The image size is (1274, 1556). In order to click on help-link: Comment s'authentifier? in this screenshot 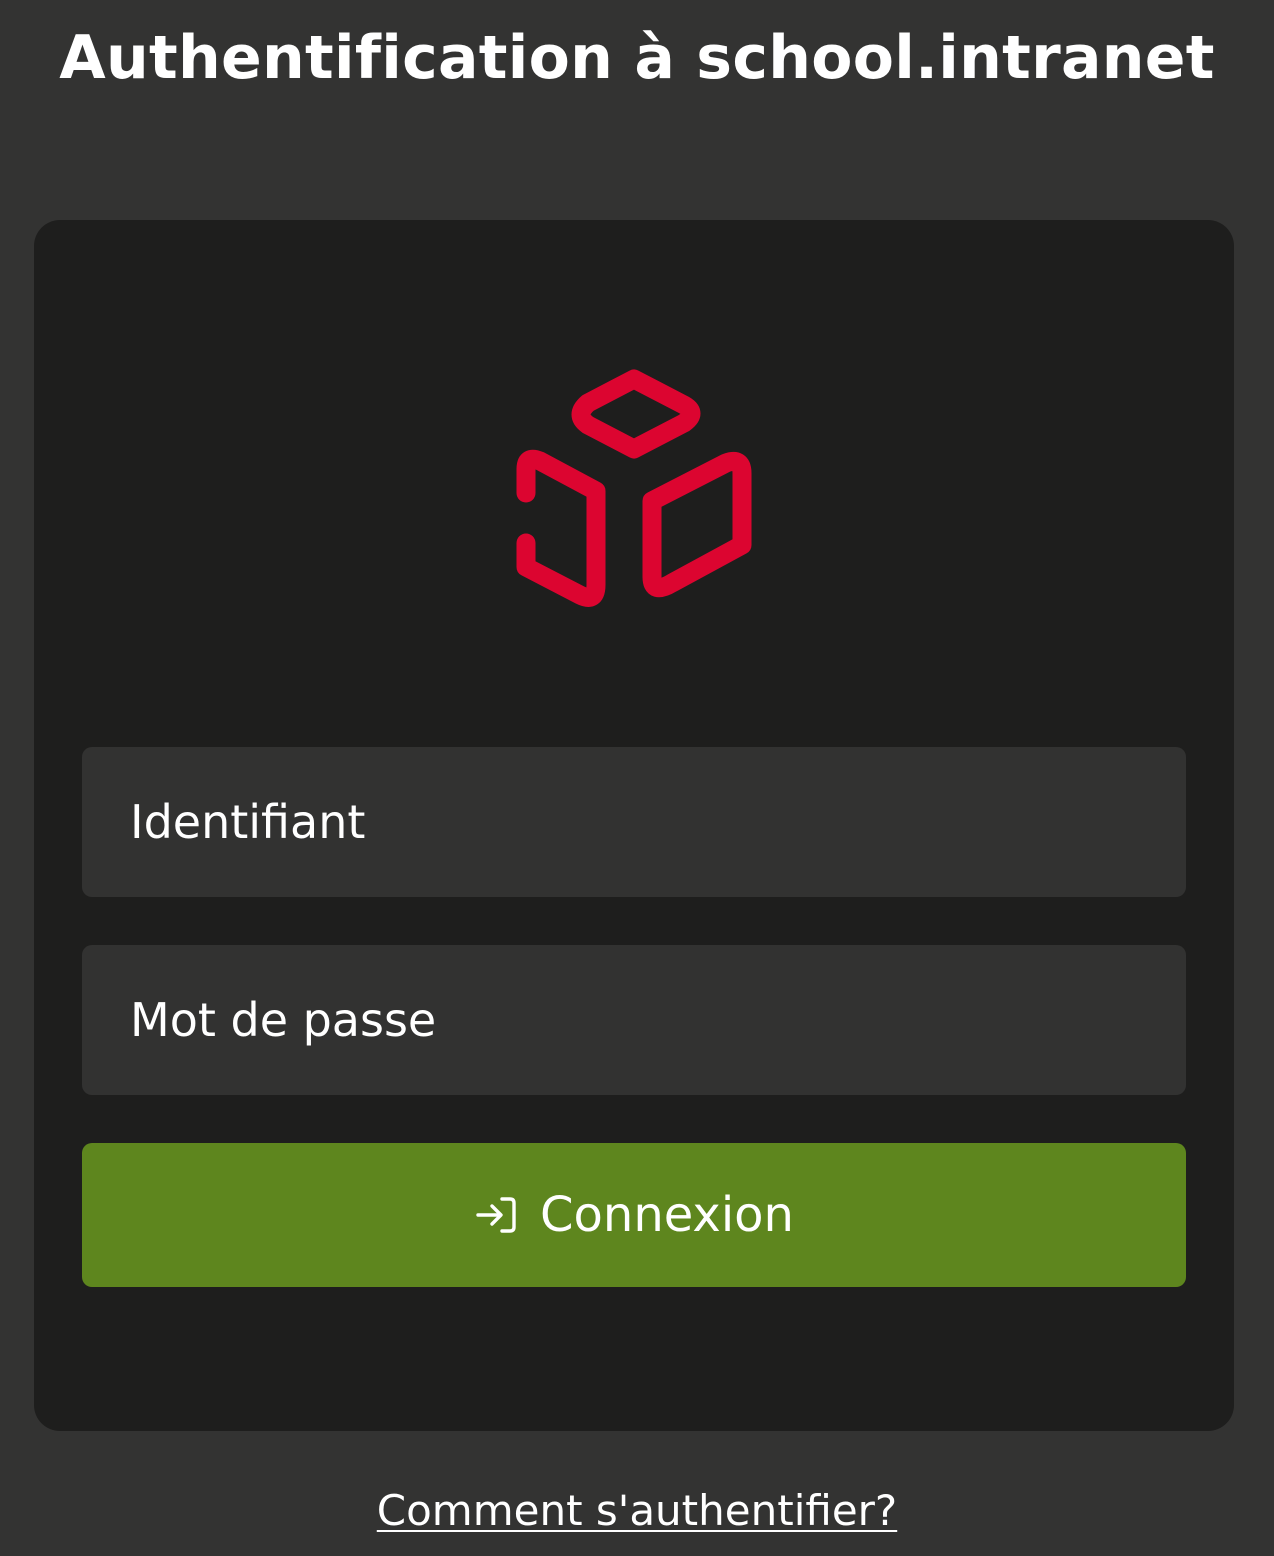, I will do `click(637, 1510)`.